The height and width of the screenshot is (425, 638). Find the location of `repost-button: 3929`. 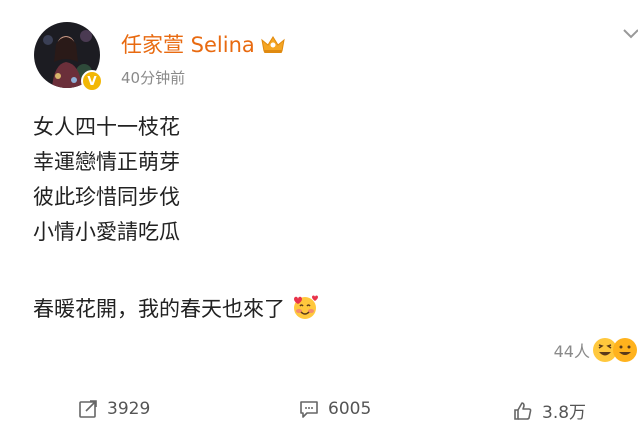

repost-button: 3929 is located at coordinates (113, 409).